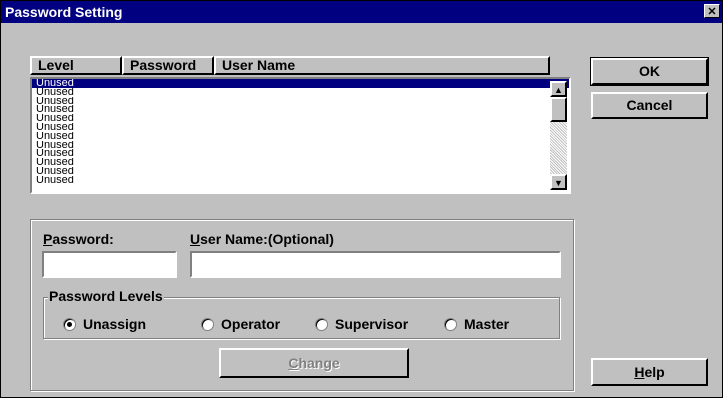 This screenshot has width=723, height=398. What do you see at coordinates (293, 363) in the screenshot?
I see `change-mnemonic: C` at bounding box center [293, 363].